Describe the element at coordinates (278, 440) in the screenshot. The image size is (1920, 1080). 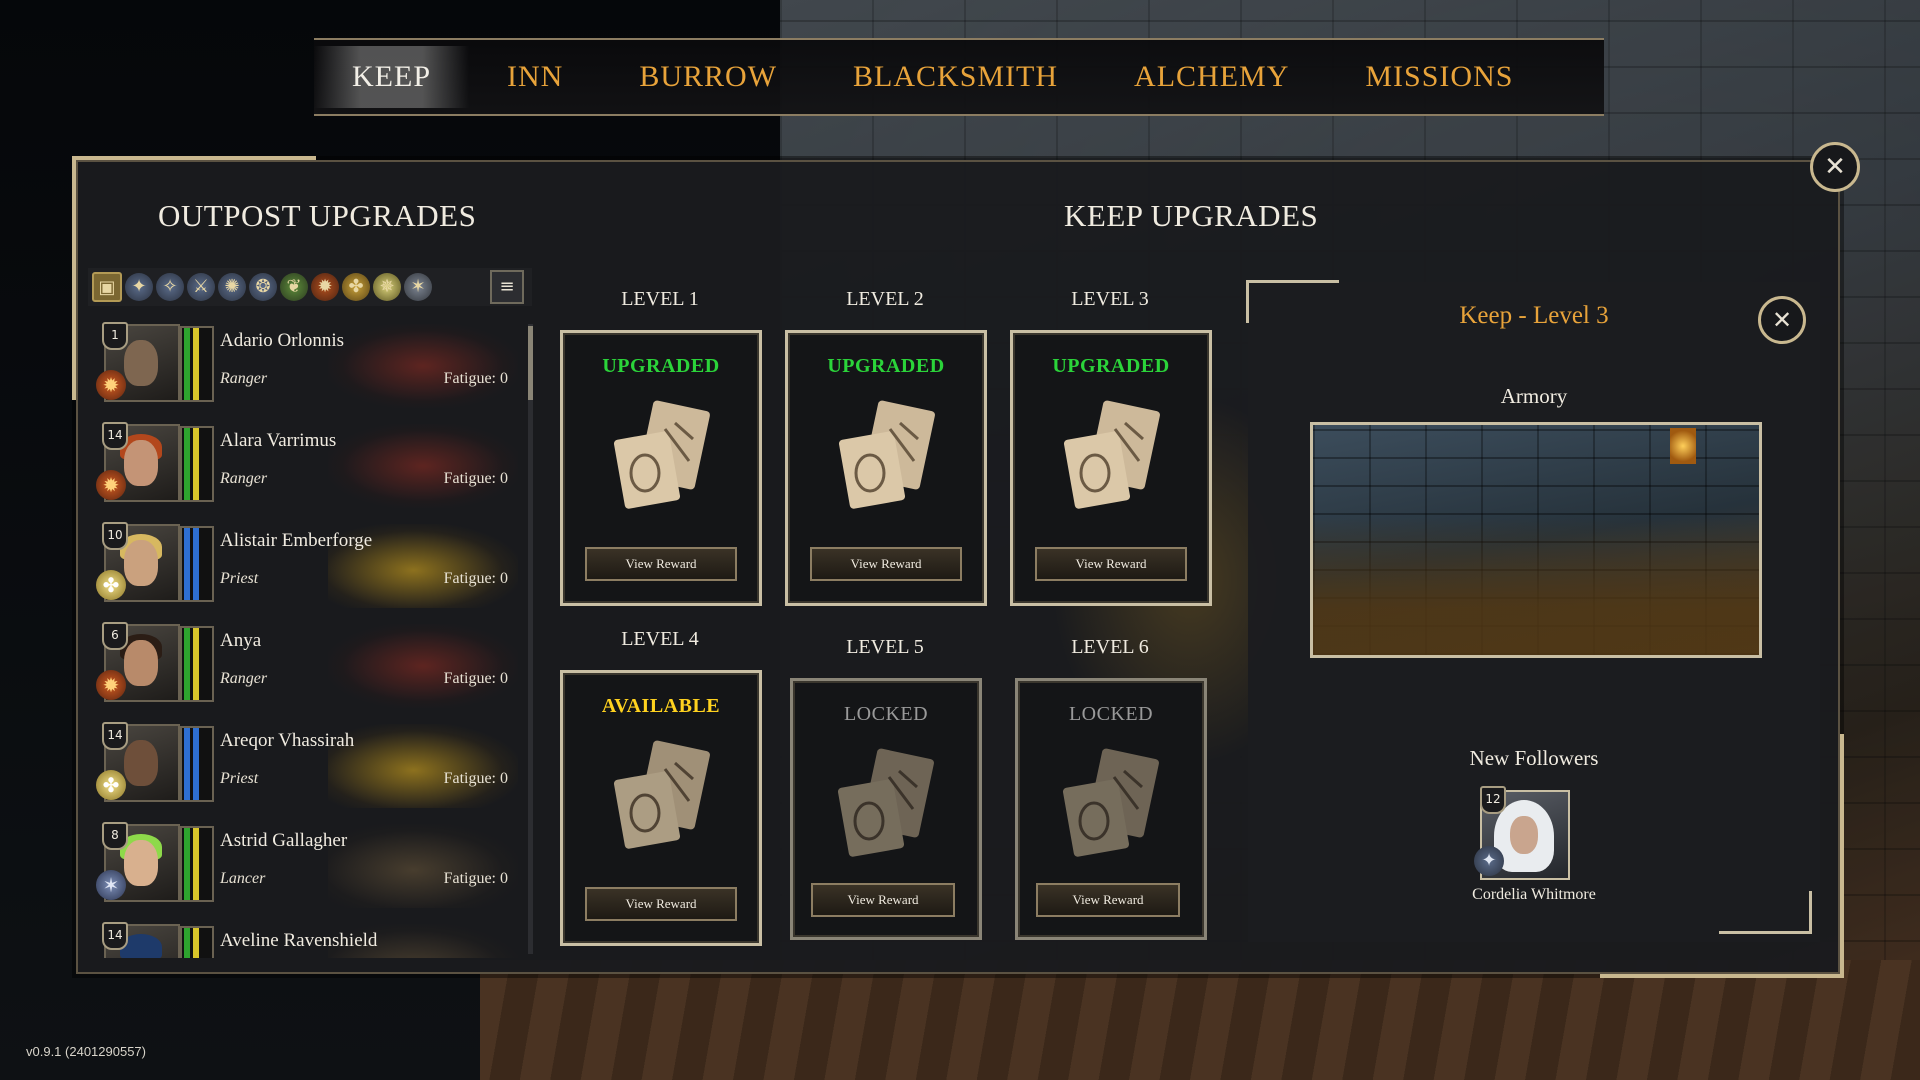
I see `follower-name: Alara Varrimus` at that location.